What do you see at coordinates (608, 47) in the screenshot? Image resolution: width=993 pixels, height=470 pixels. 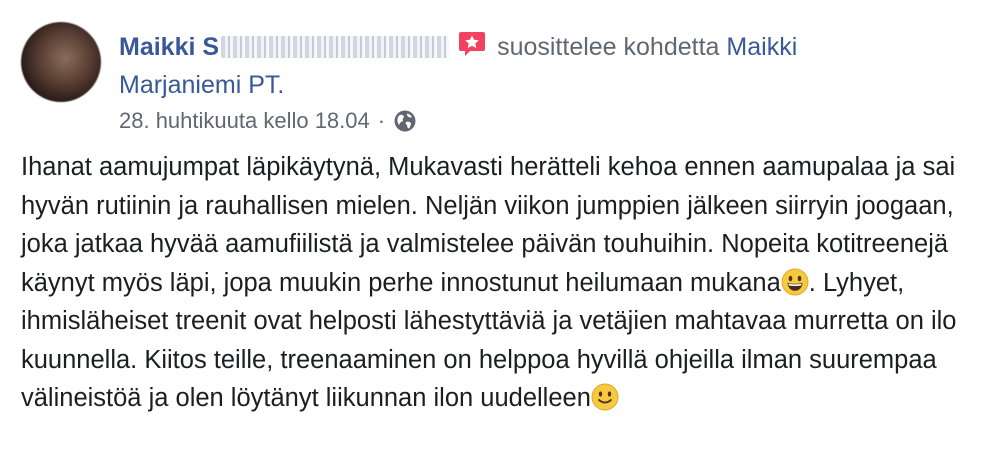 I see `recommends-action-text: suosittelee kohdetta` at bounding box center [608, 47].